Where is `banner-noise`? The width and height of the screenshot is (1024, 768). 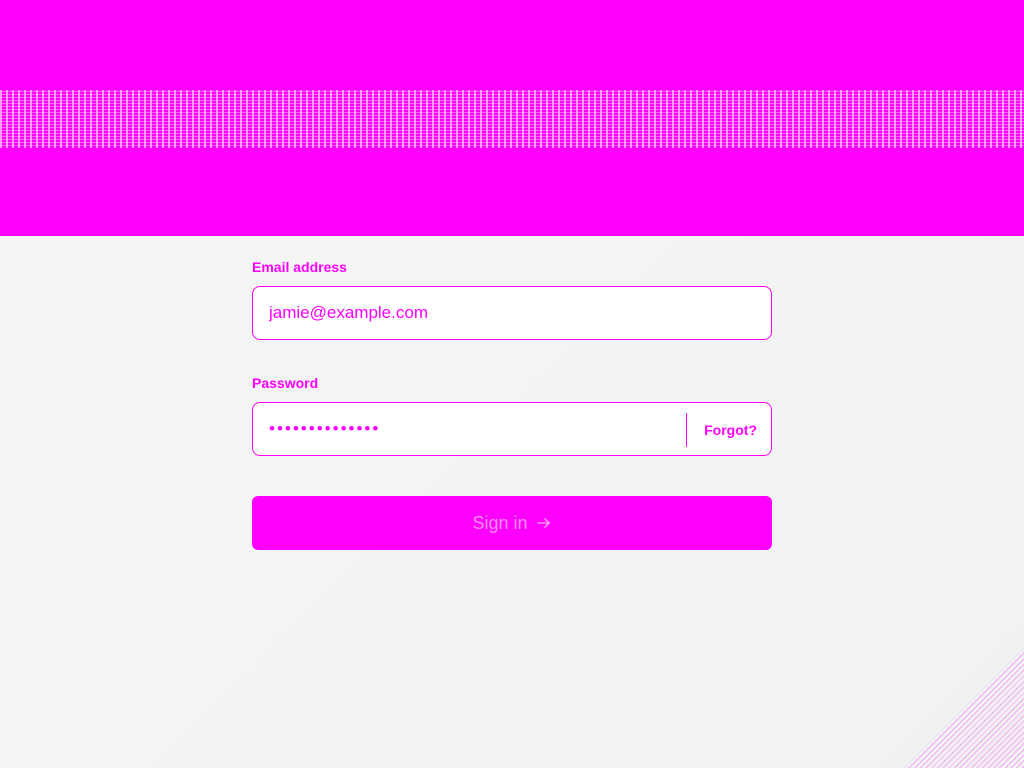
banner-noise is located at coordinates (512, 119).